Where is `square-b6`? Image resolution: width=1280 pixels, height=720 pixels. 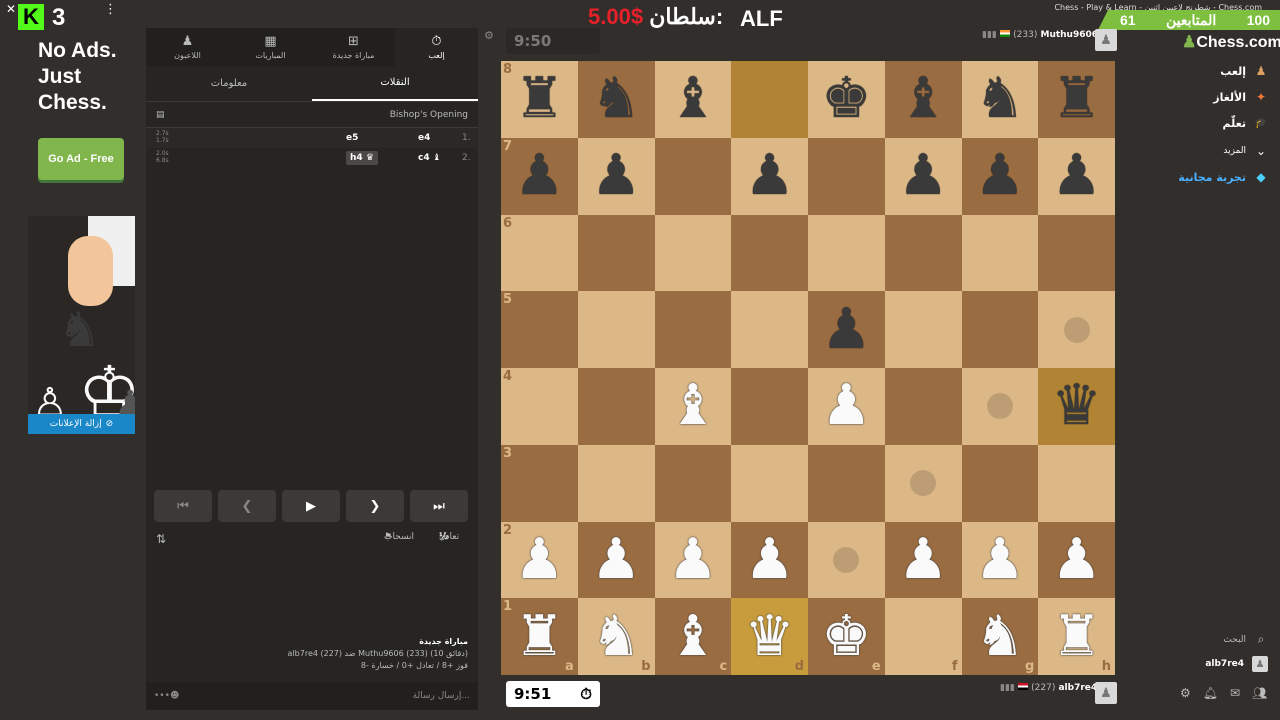
square-b6 is located at coordinates (616, 253).